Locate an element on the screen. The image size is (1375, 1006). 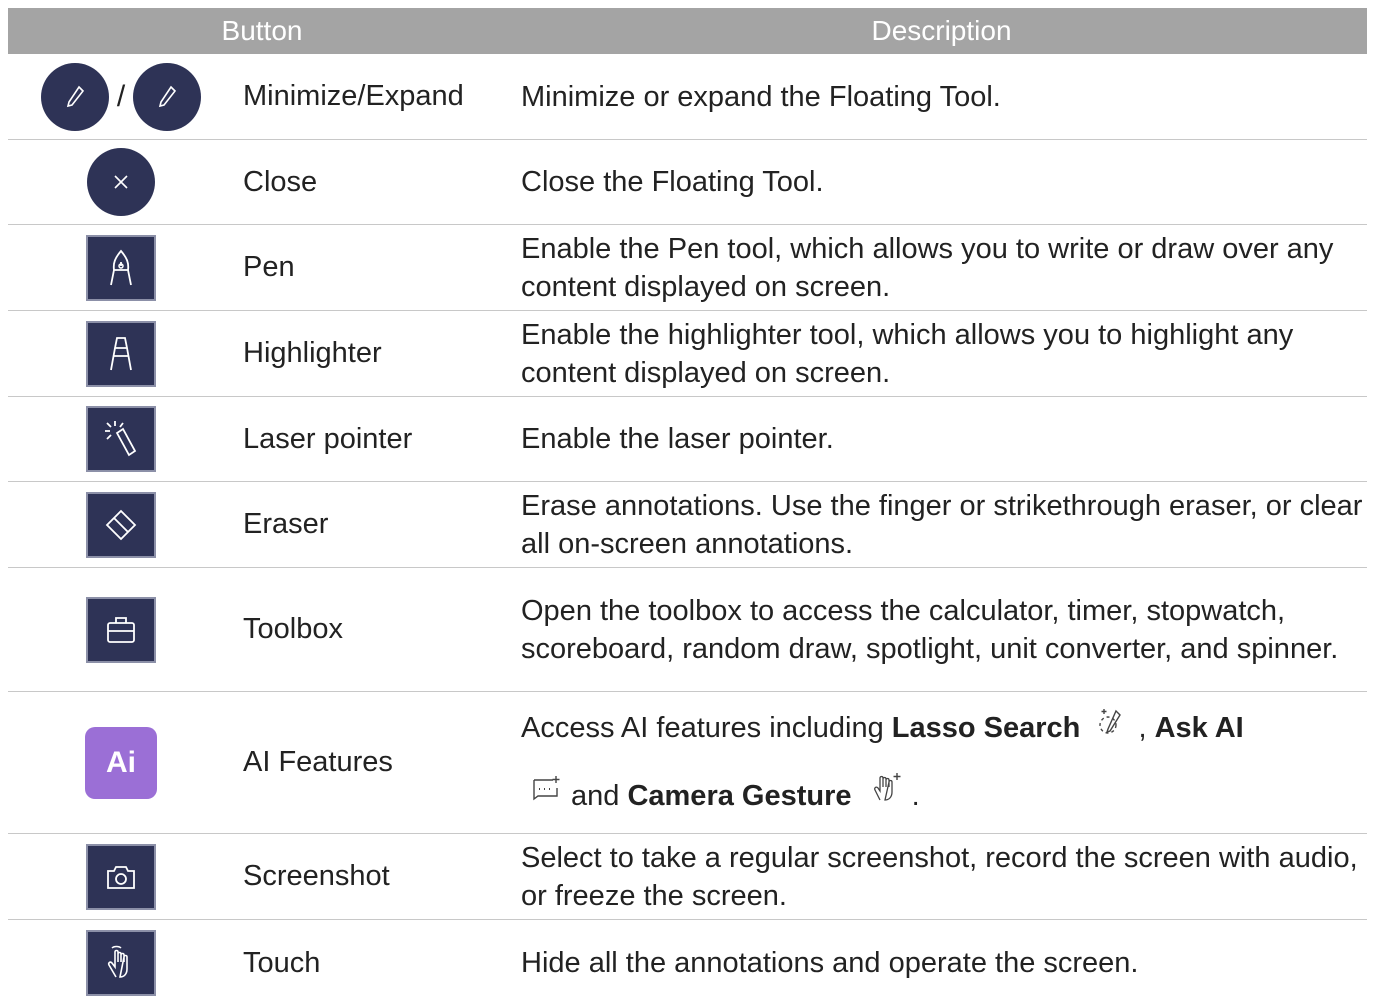
toolbox-icon is located at coordinates (121, 629).